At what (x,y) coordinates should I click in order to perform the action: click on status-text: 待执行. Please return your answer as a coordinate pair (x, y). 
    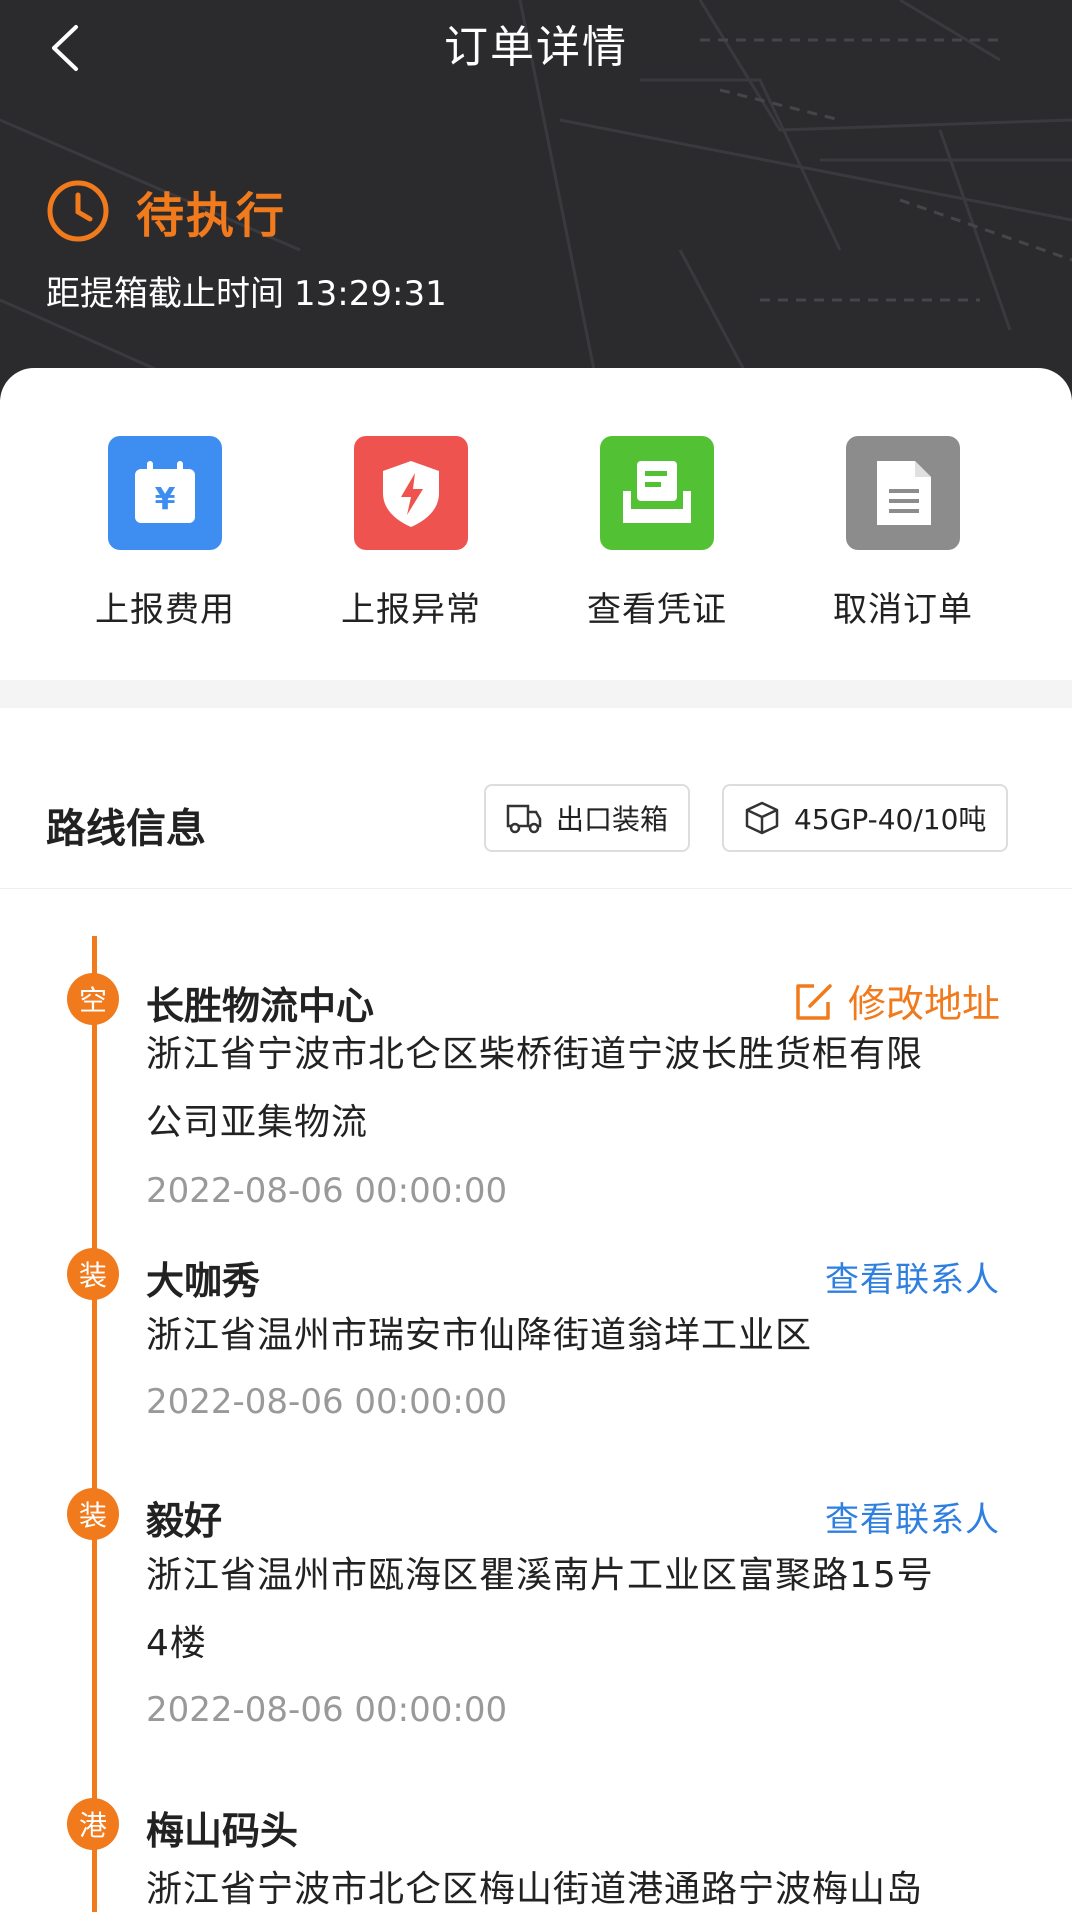
    Looking at the image, I should click on (211, 216).